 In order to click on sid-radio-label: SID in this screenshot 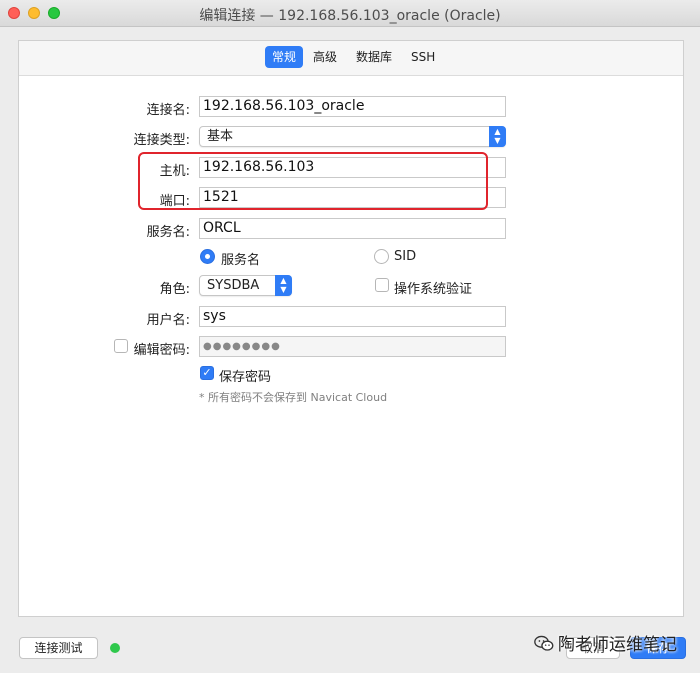, I will do `click(405, 256)`.